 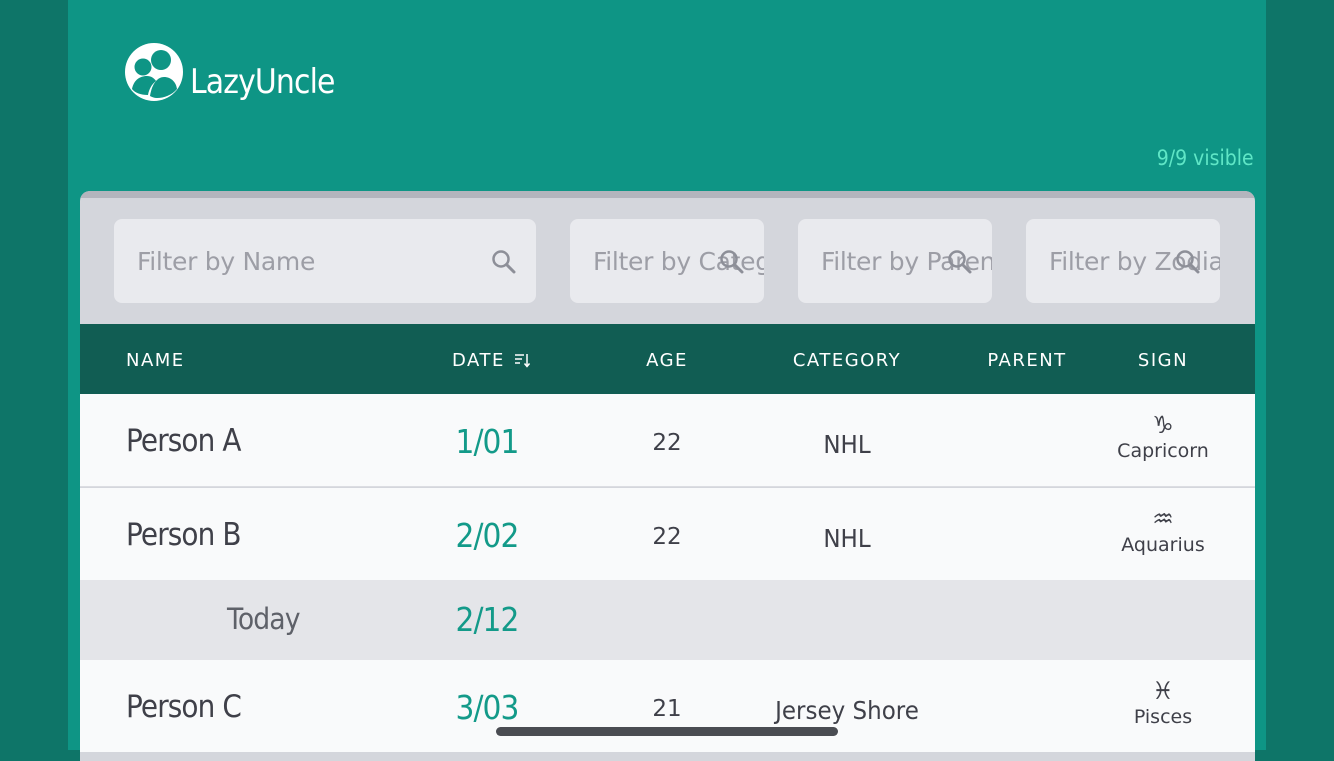 What do you see at coordinates (523, 361) in the screenshot?
I see `sort-descending-icon` at bounding box center [523, 361].